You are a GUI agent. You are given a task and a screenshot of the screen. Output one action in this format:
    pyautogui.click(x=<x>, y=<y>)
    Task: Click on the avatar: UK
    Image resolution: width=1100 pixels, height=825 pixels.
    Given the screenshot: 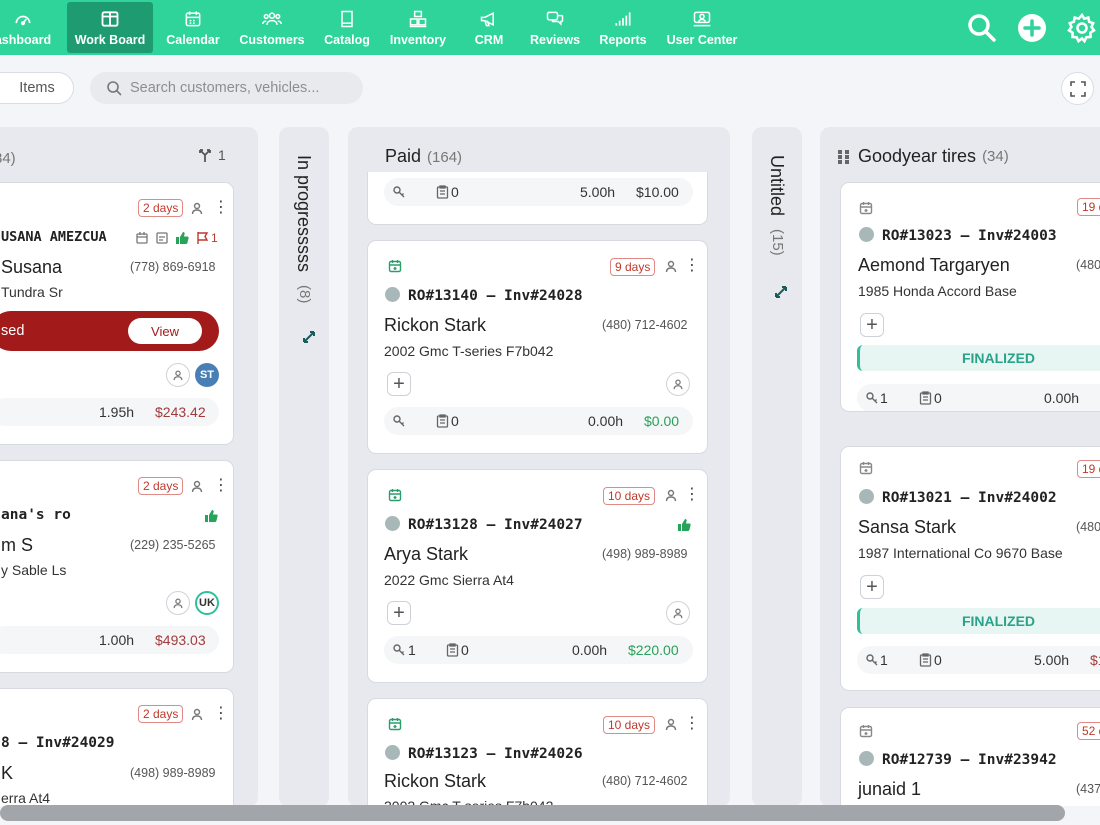 What is the action you would take?
    pyautogui.click(x=207, y=603)
    